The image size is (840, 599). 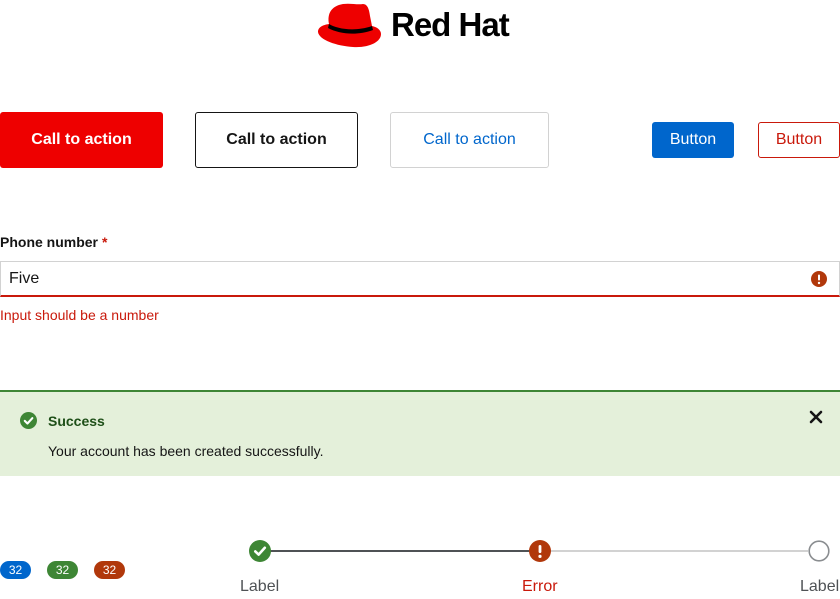 I want to click on phone-number-label: Phone number *, so click(x=53, y=242).